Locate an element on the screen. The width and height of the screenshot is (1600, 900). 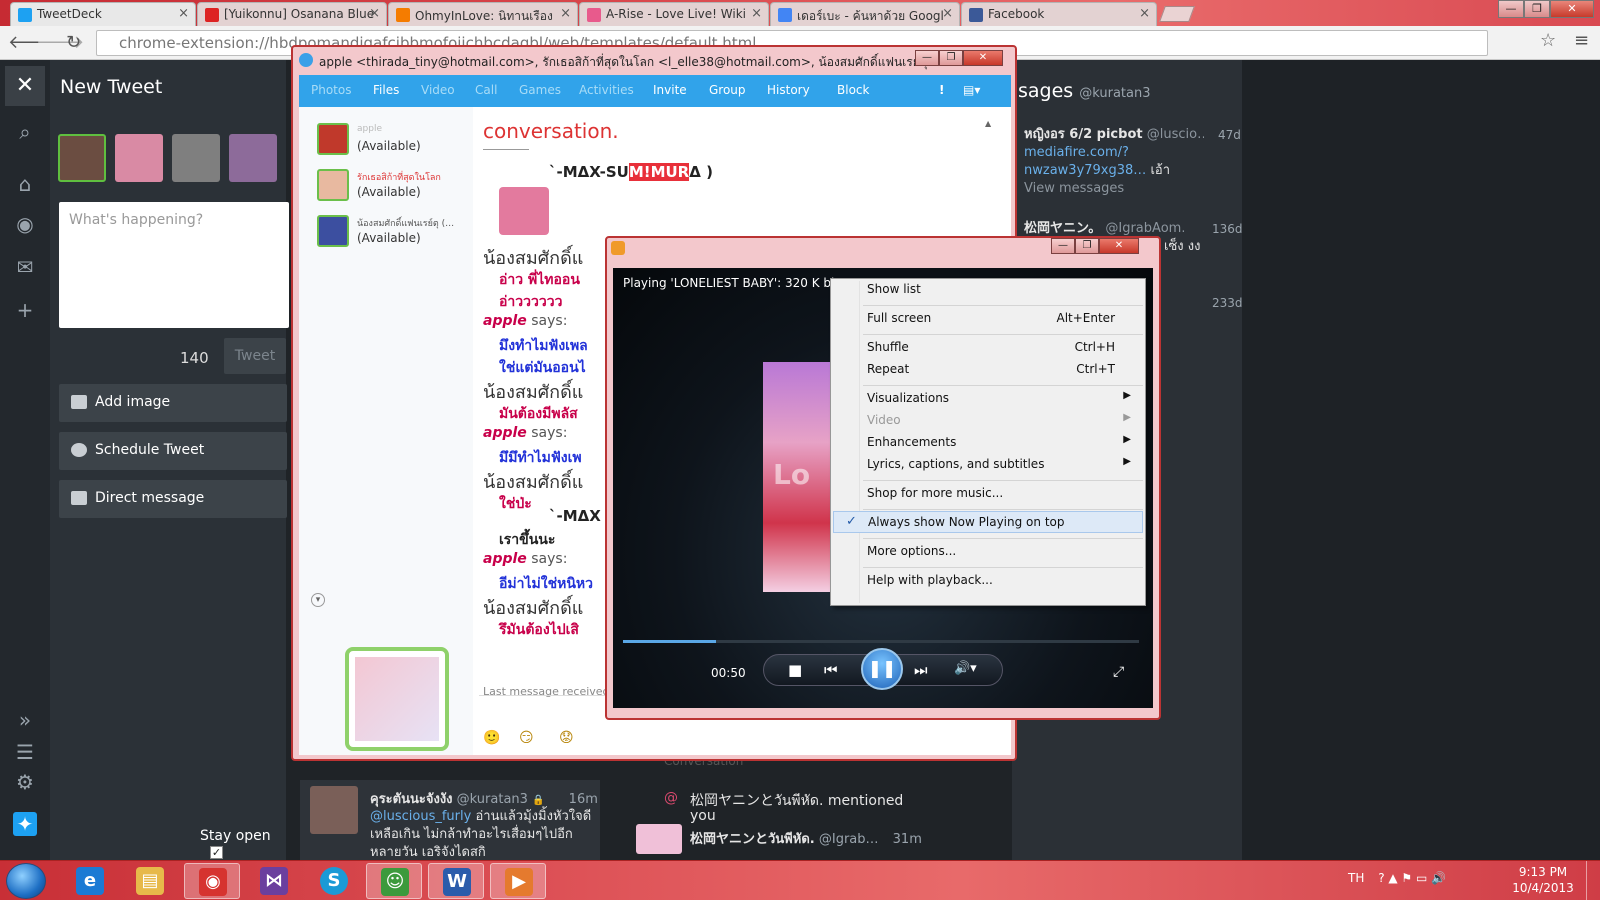
seek-bar is located at coordinates (881, 641).